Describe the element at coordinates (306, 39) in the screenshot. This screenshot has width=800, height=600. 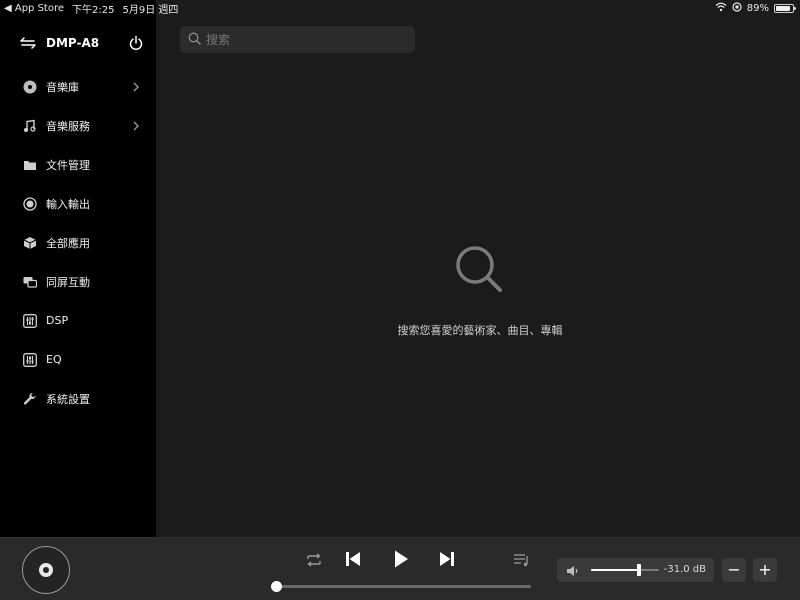
I see `search-input` at that location.